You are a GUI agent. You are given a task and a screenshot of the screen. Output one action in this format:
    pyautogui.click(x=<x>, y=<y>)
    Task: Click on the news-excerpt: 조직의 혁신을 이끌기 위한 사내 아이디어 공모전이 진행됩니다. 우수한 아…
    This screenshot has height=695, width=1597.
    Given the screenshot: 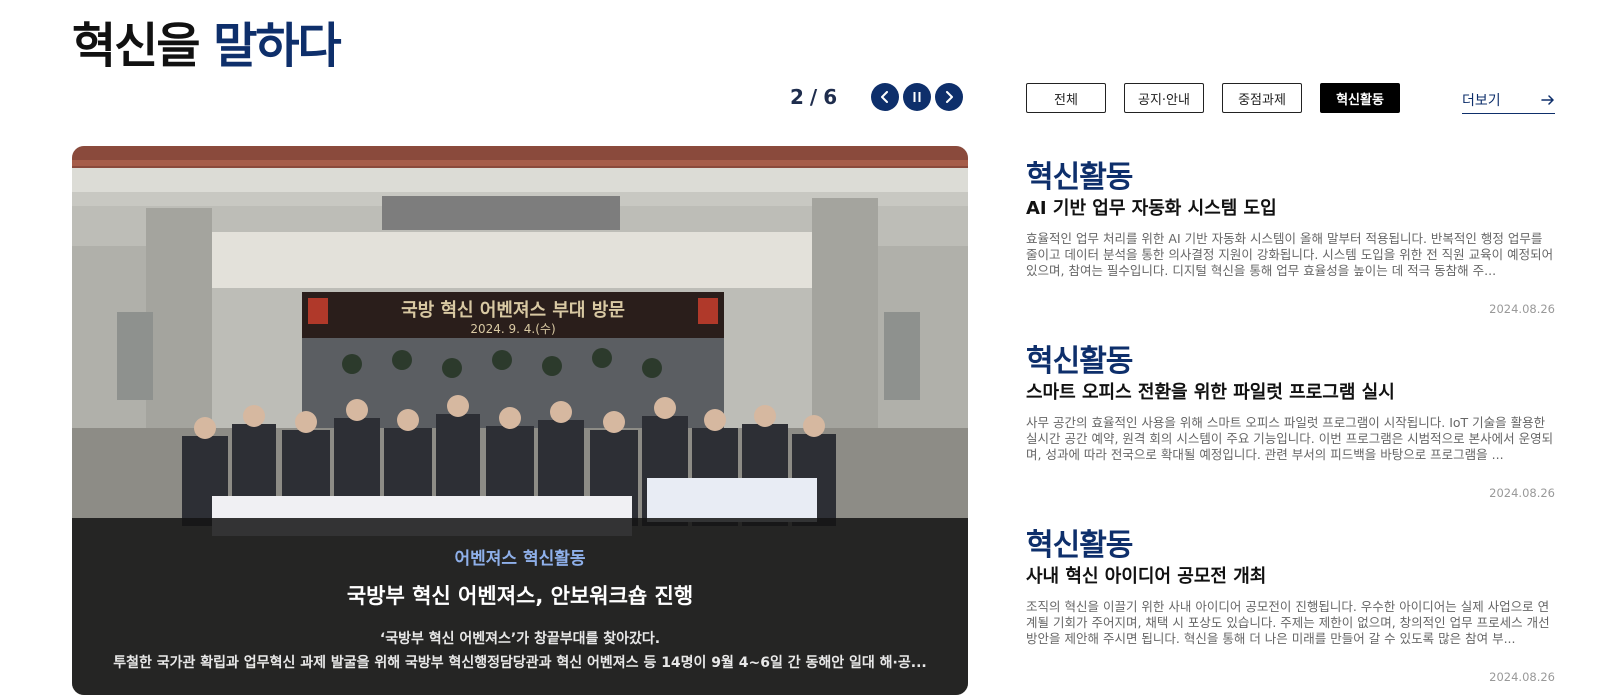 What is the action you would take?
    pyautogui.click(x=1288, y=622)
    